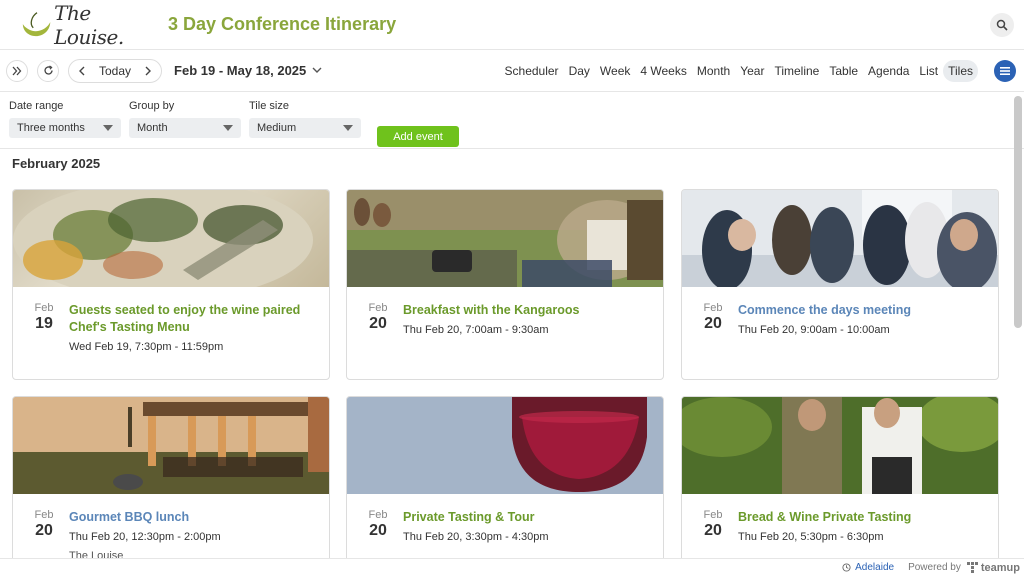 The height and width of the screenshot is (576, 1024). I want to click on view-year: Year, so click(752, 71).